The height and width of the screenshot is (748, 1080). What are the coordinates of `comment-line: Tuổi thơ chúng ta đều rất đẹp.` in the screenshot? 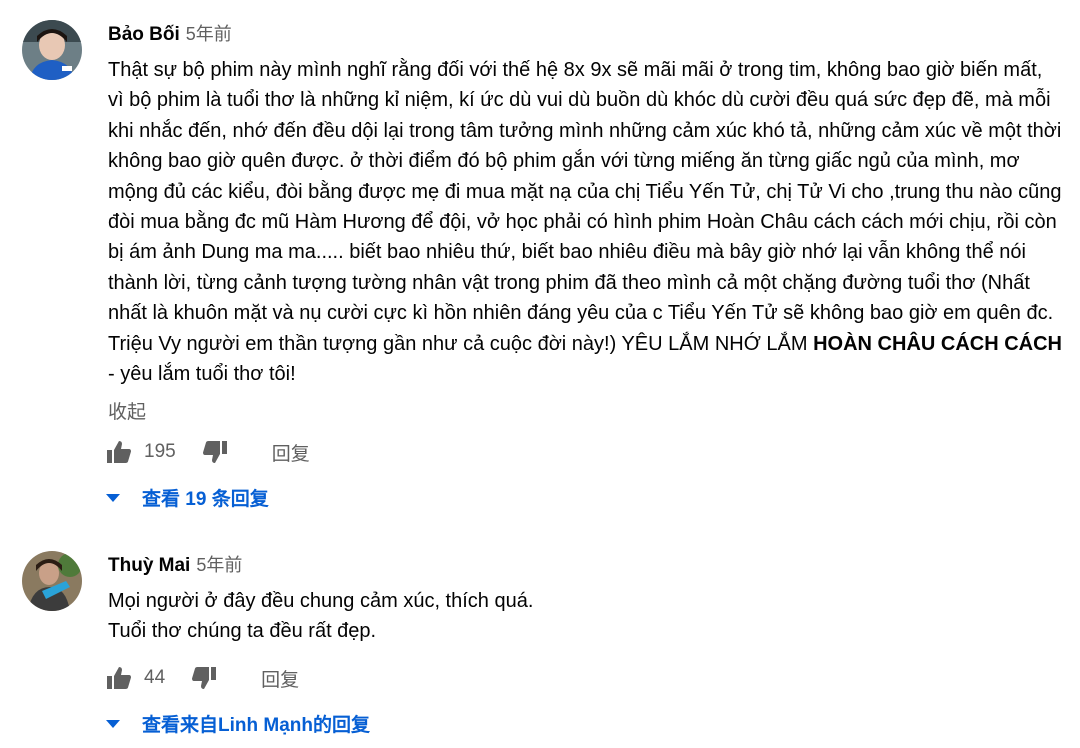 It's located at (242, 631).